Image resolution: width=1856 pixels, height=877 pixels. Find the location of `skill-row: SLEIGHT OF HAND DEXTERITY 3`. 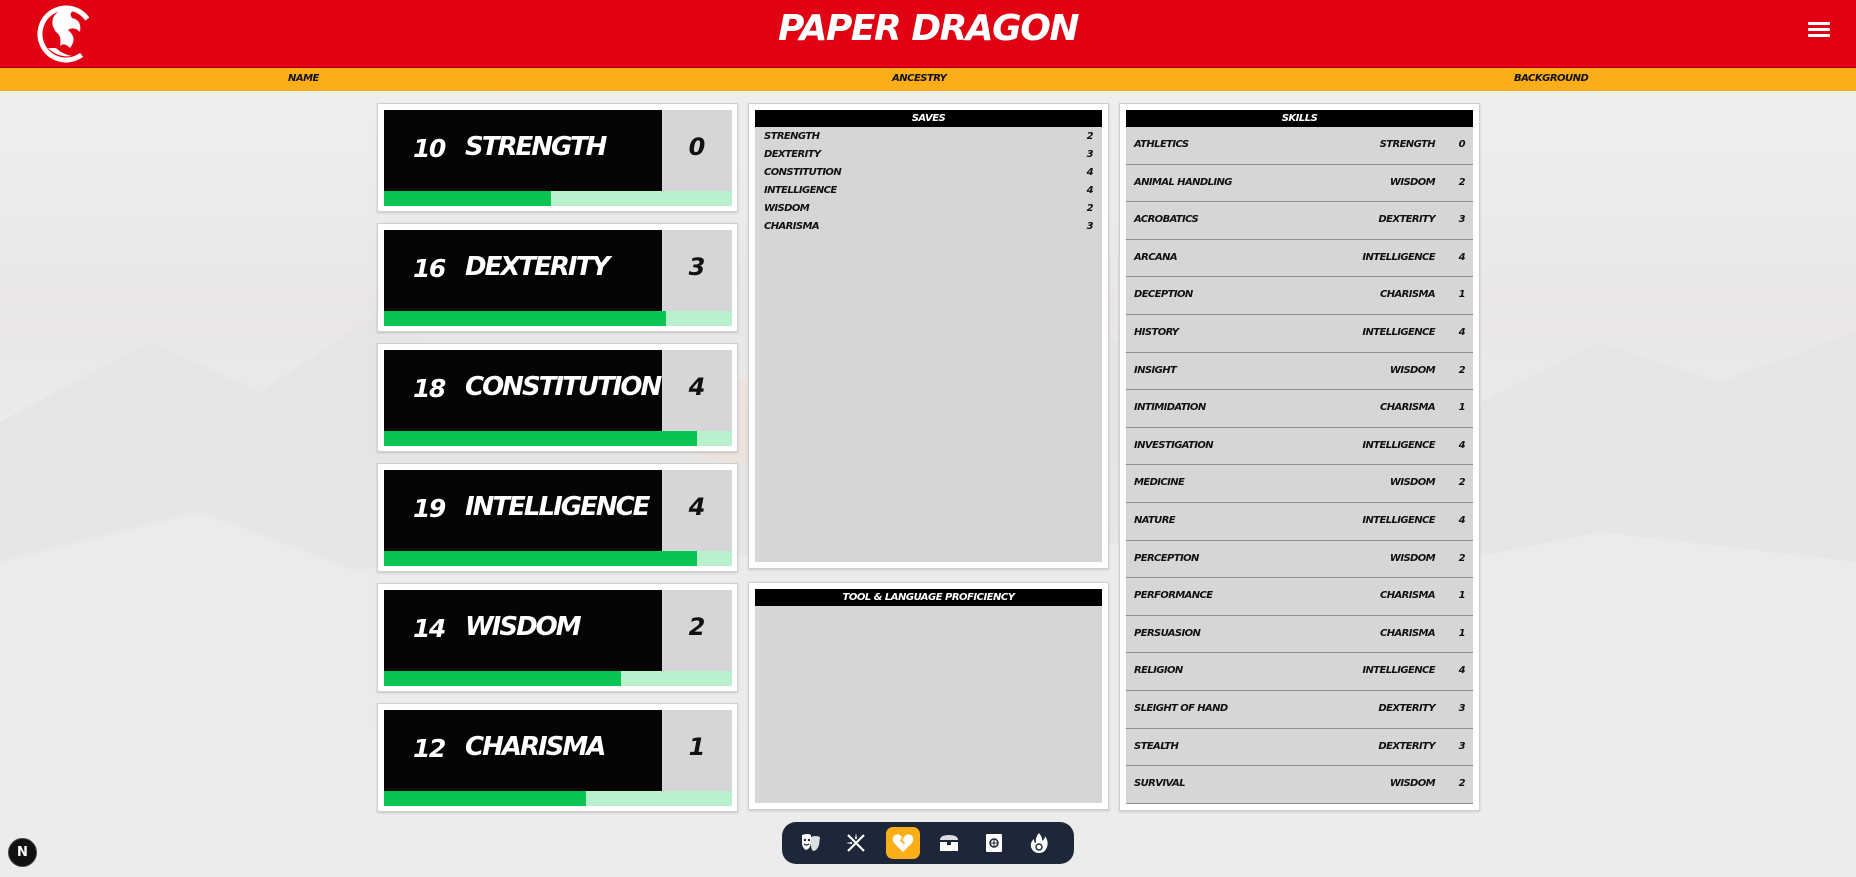

skill-row: SLEIGHT OF HAND DEXTERITY 3 is located at coordinates (1299, 710).